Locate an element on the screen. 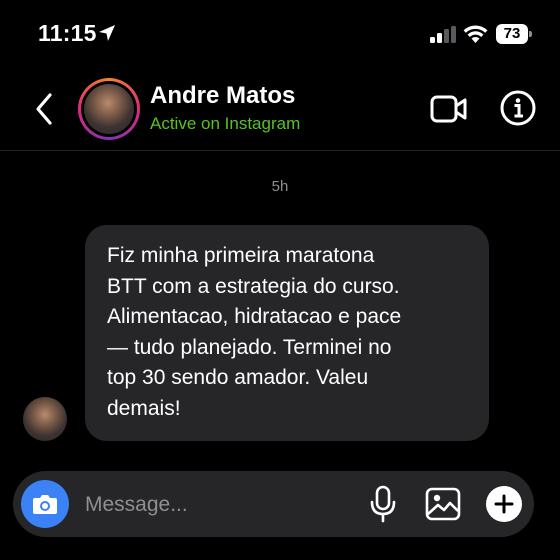  camera-button is located at coordinates (45, 504).